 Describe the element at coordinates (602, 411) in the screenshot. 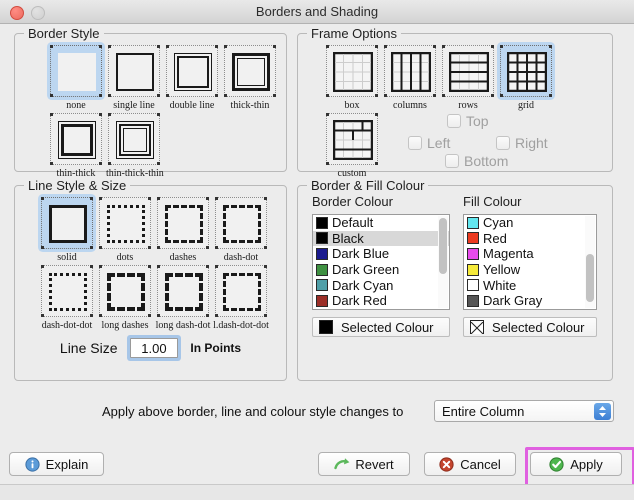

I see `chevron-updown-icon` at that location.